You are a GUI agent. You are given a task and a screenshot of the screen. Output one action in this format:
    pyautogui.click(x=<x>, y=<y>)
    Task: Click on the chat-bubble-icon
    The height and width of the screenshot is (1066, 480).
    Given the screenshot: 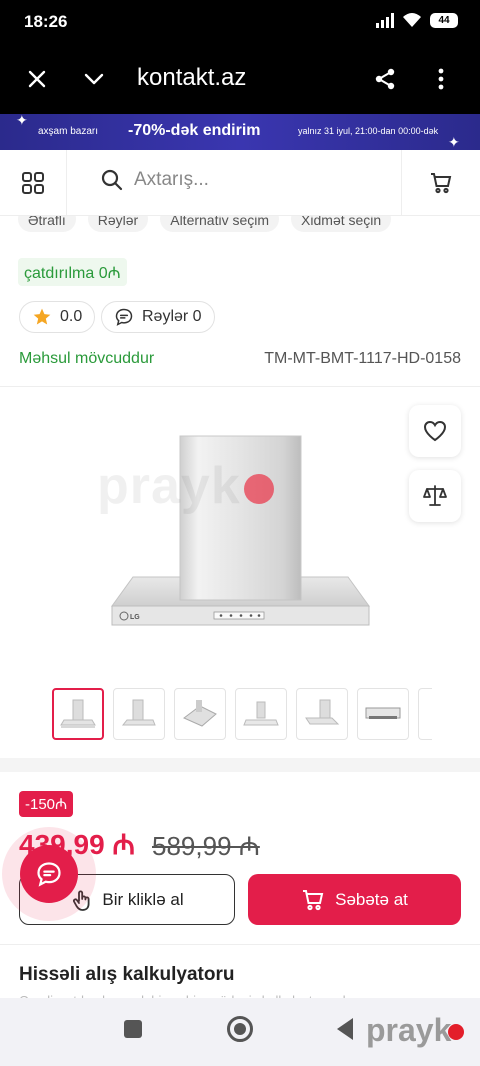 What is the action you would take?
    pyautogui.click(x=124, y=317)
    